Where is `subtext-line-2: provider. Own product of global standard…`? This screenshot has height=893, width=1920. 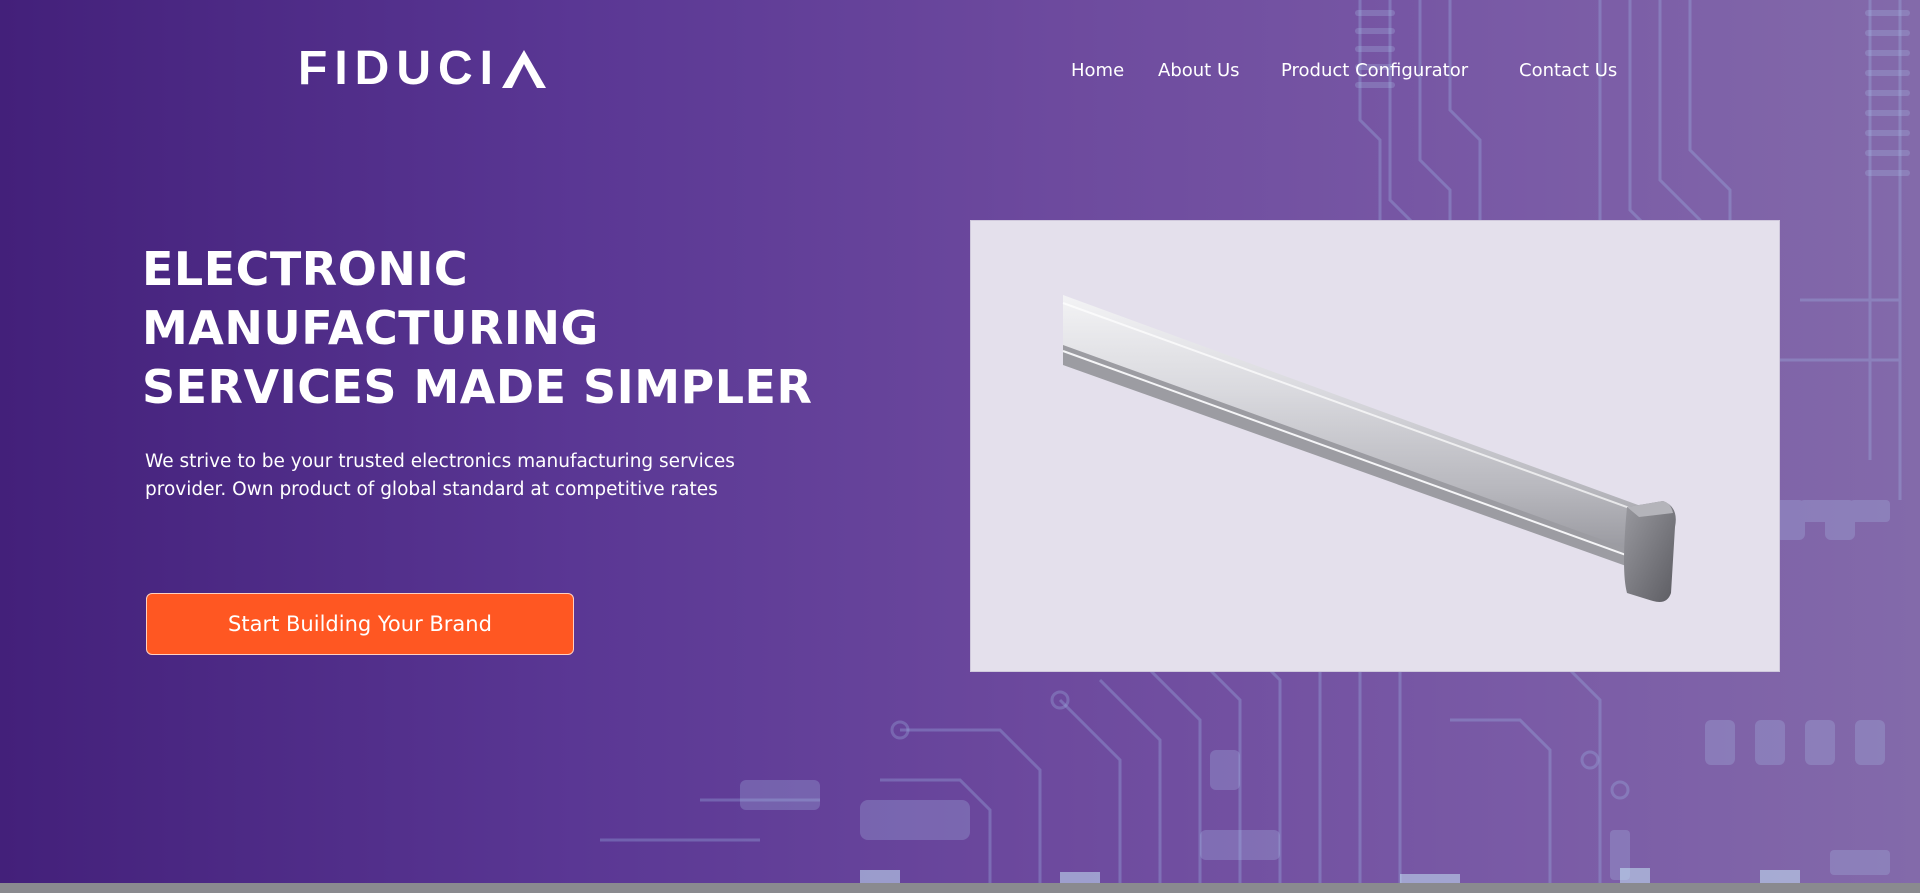
subtext-line-2: provider. Own product of global standard… is located at coordinates (431, 489).